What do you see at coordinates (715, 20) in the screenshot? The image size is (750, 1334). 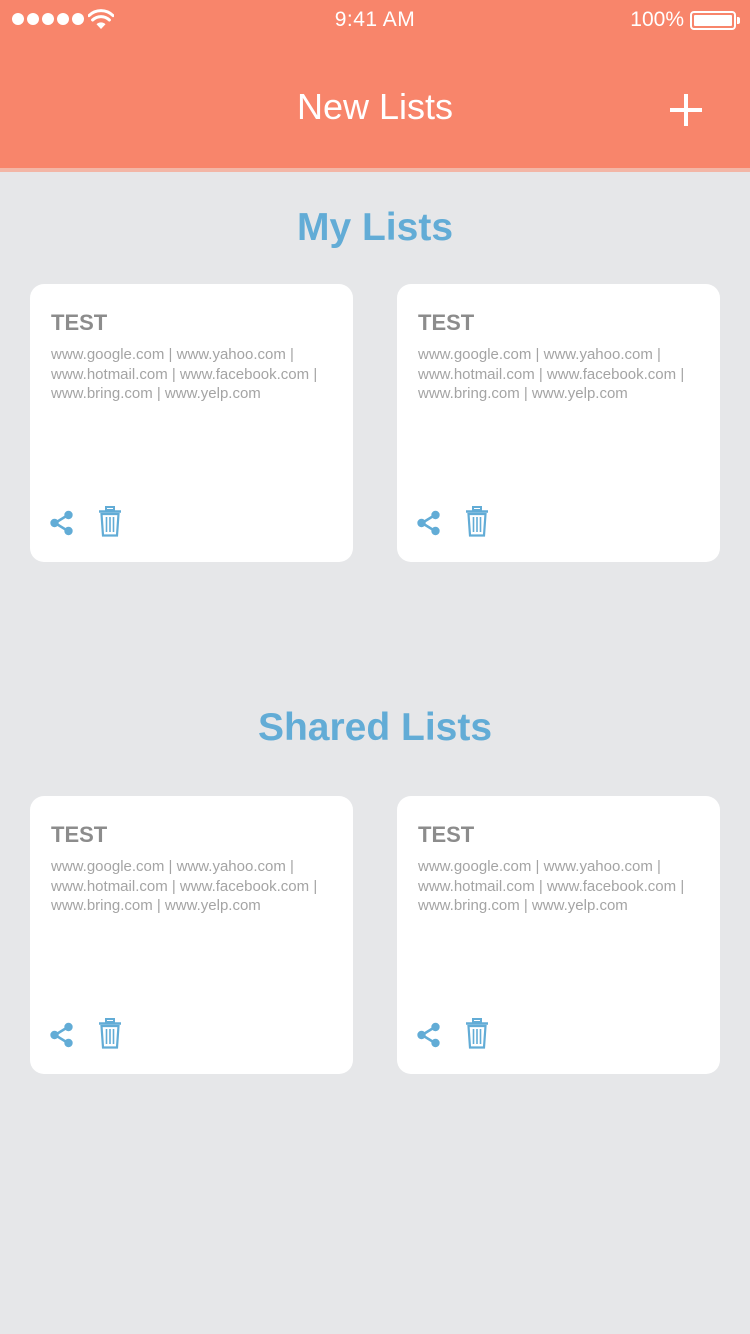 I see `battery-icon` at bounding box center [715, 20].